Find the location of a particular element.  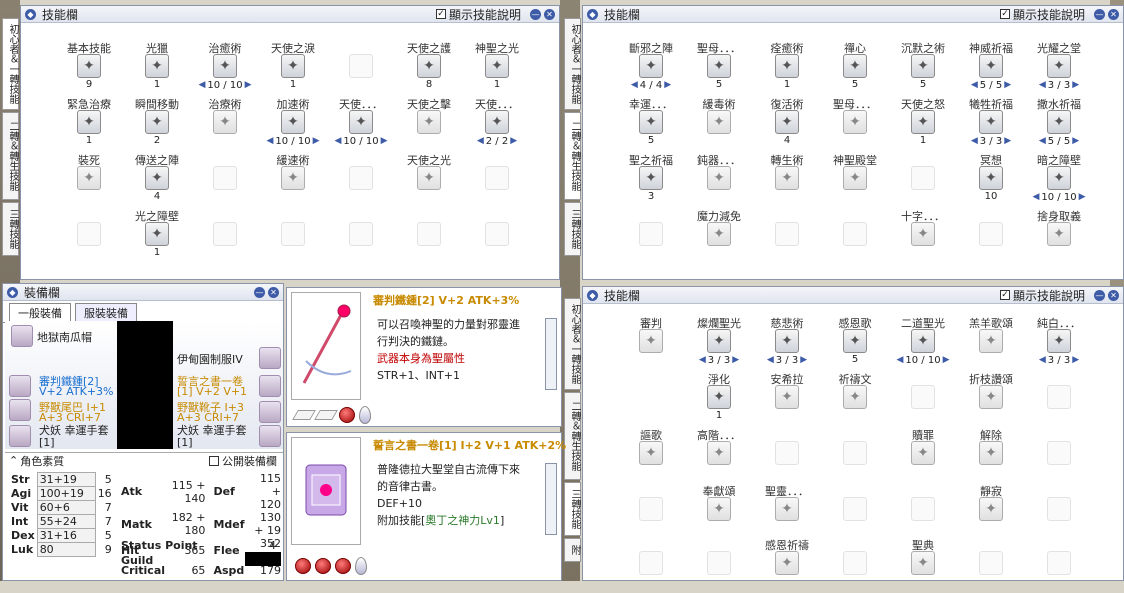

shield-icon: ✦ is located at coordinates (157, 234).